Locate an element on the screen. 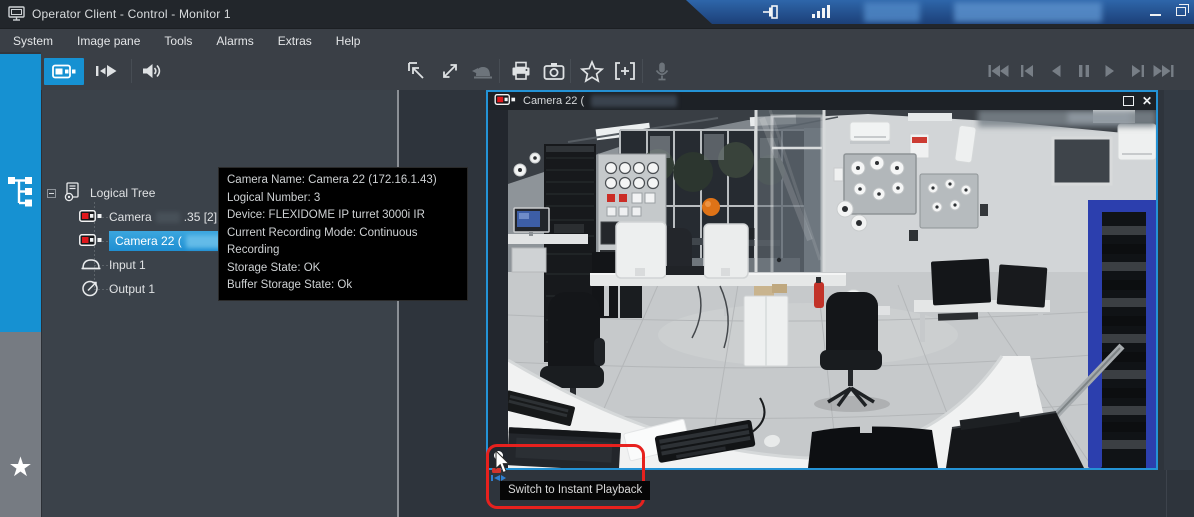  titlebar-status-strip is located at coordinates (940, 12).